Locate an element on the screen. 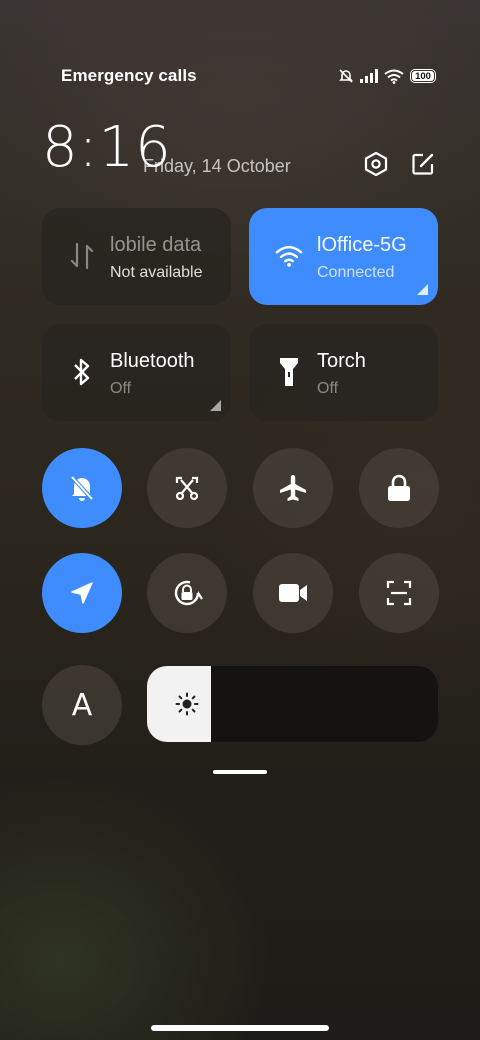 This screenshot has width=480, height=1040. panel-drag-handle is located at coordinates (240, 772).